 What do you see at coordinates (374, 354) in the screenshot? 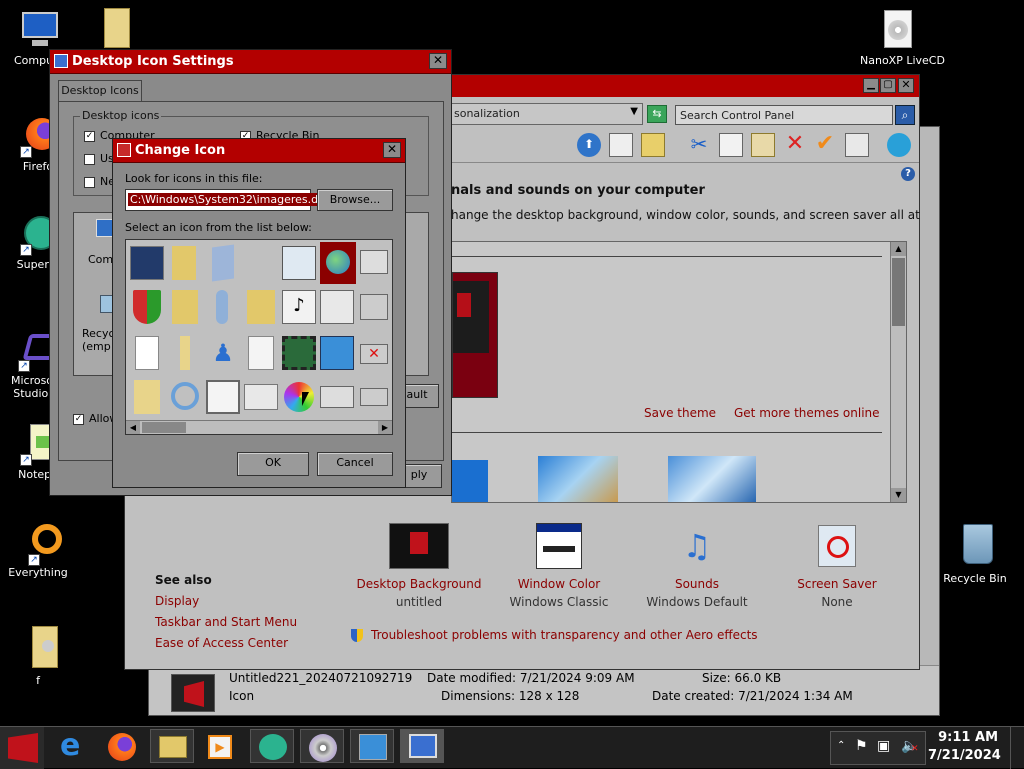
I see `drive-remove-icon: ✕` at bounding box center [374, 354].